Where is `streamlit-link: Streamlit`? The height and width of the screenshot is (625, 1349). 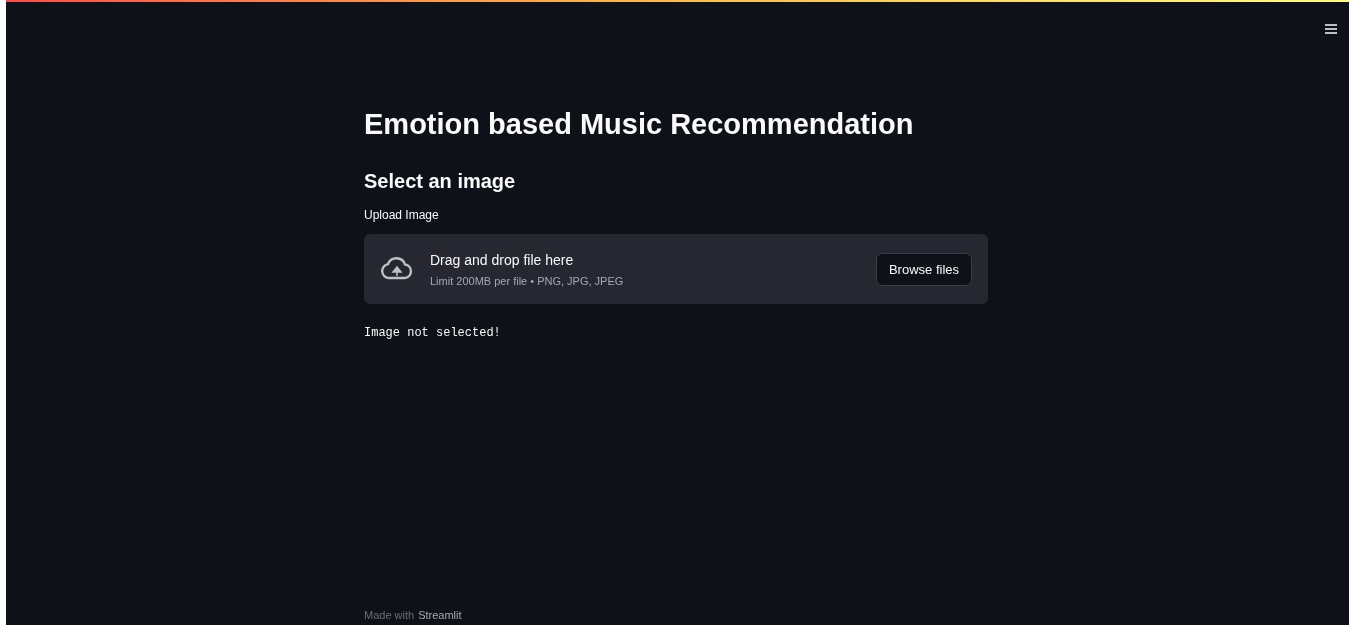 streamlit-link: Streamlit is located at coordinates (440, 614).